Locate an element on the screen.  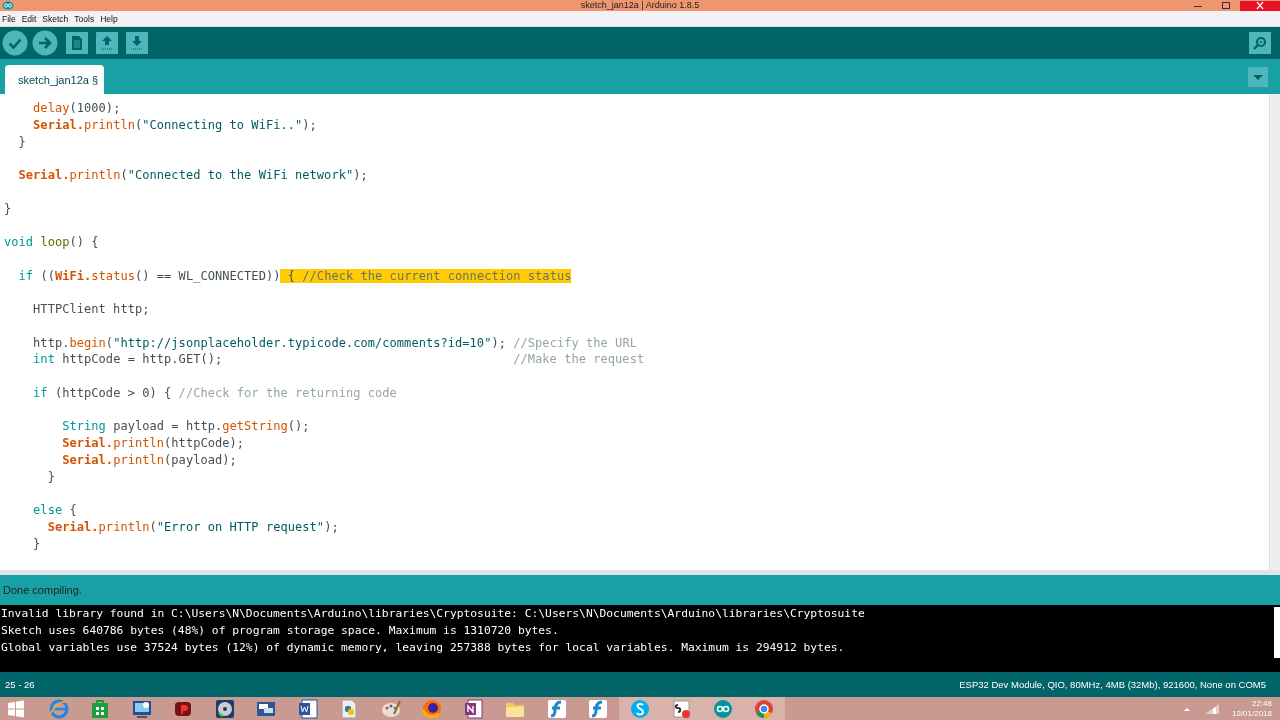
code-method: delay is located at coordinates (51, 108).